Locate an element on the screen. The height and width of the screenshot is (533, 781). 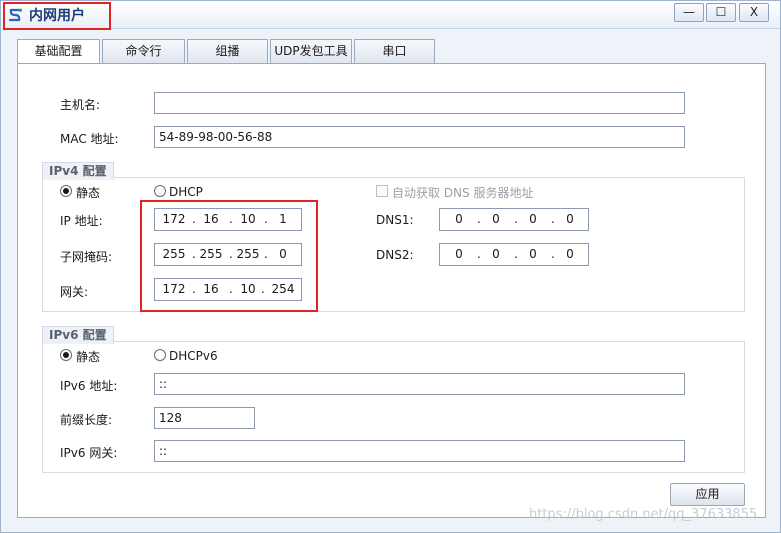
ipv6-gateway-label: IPv6 网关: is located at coordinates (89, 453).